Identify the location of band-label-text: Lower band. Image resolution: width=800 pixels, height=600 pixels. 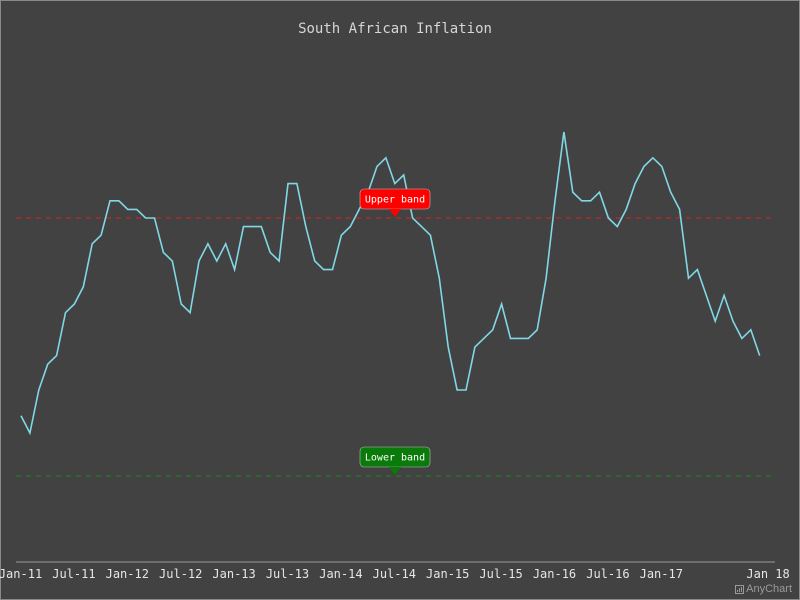
(395, 458).